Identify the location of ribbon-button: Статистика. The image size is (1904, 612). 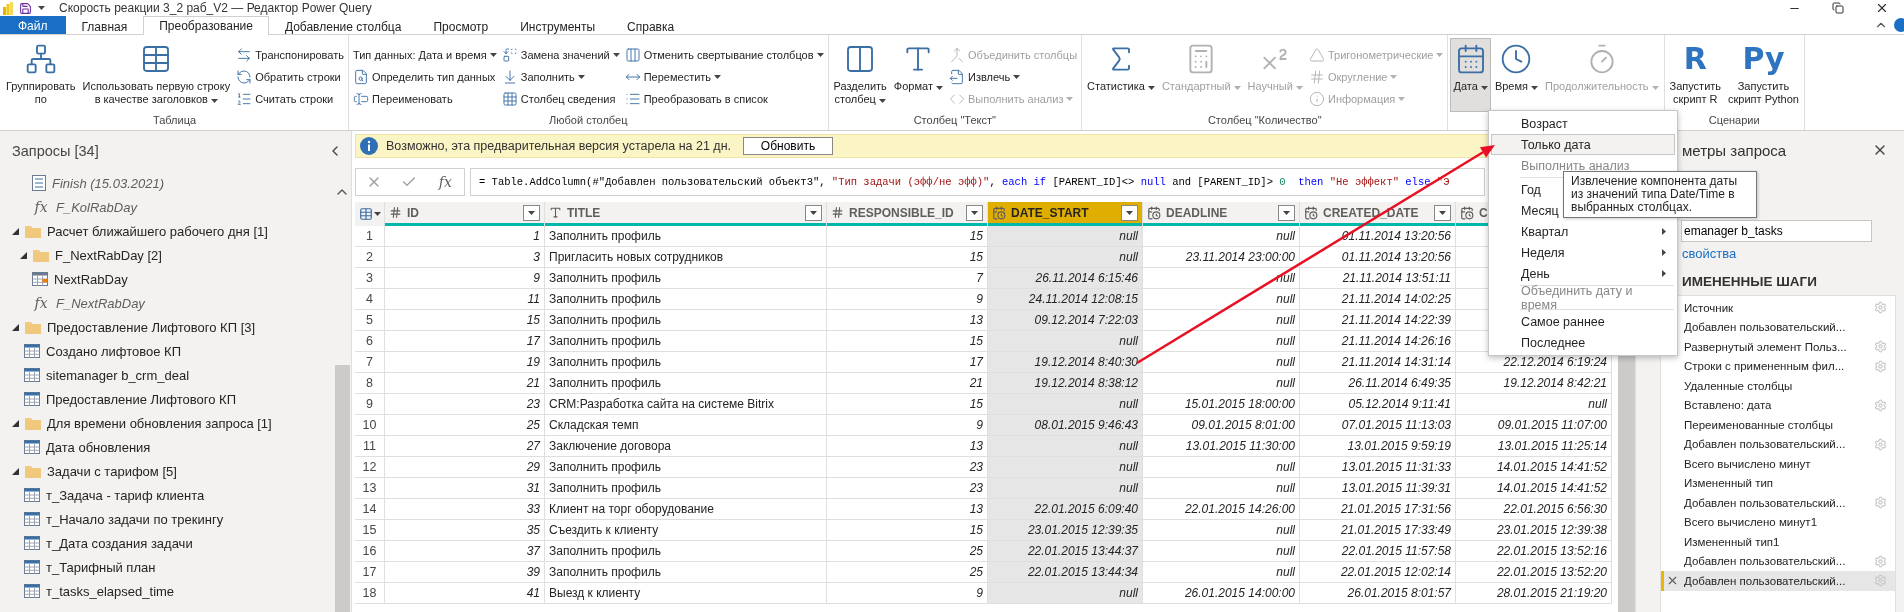
(1121, 75).